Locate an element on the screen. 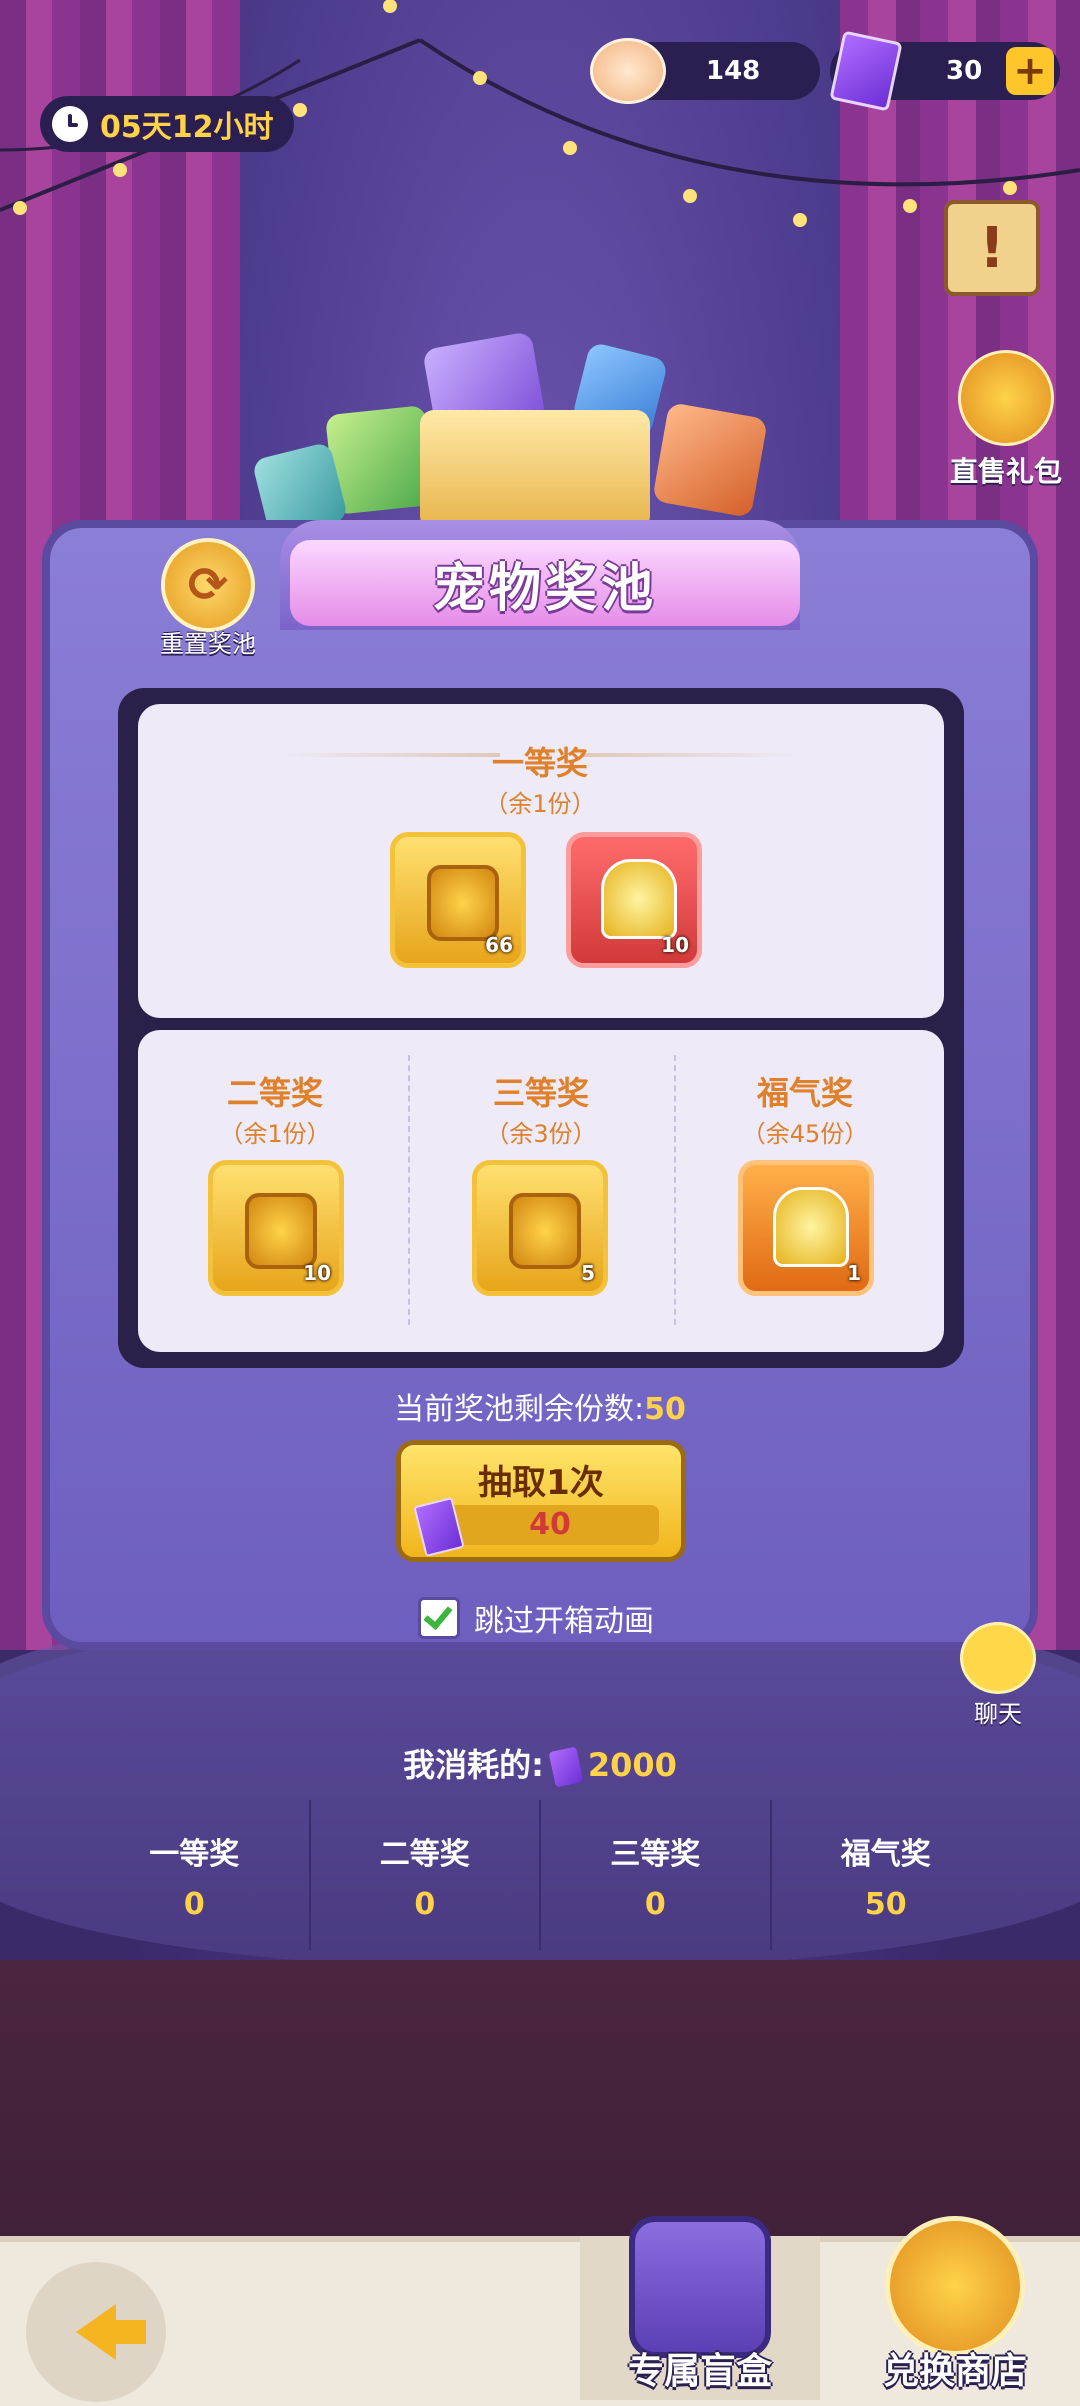  prize-chest-pile is located at coordinates (535, 429).